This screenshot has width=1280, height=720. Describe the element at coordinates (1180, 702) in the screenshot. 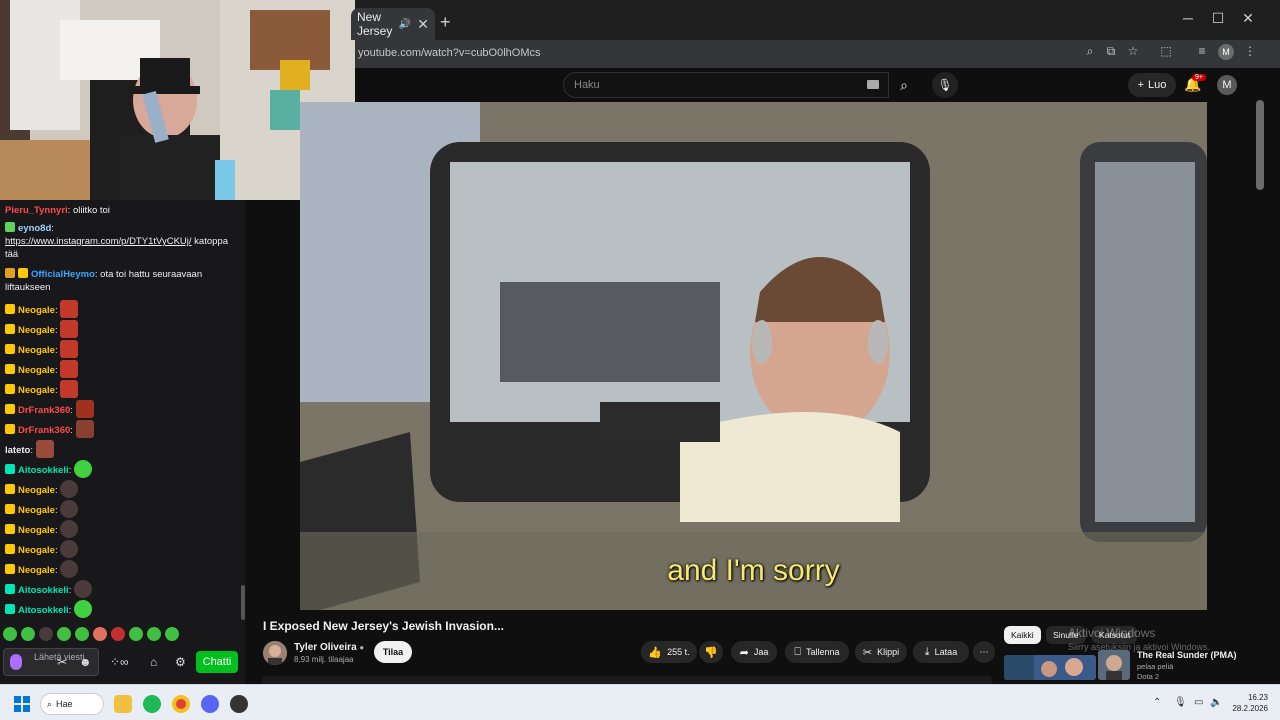

I see `tray-mic-icon: 🎙` at that location.